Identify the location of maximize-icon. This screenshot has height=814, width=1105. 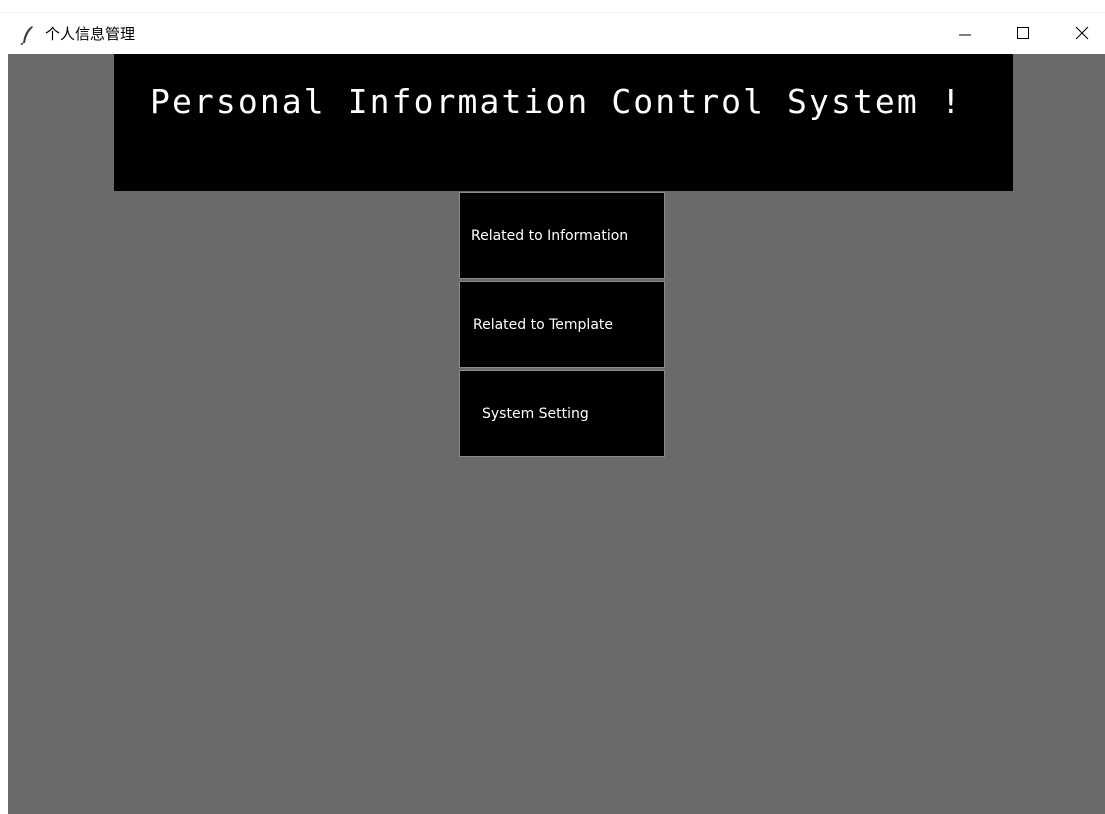
(1023, 33).